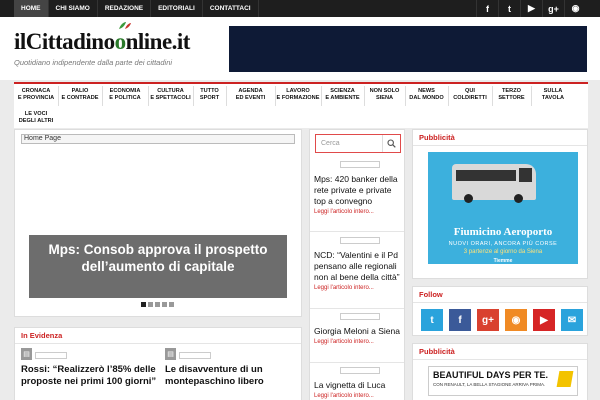 The height and width of the screenshot is (400, 600). I want to click on nav-item-label: E FORMAZIONE, so click(298, 98).